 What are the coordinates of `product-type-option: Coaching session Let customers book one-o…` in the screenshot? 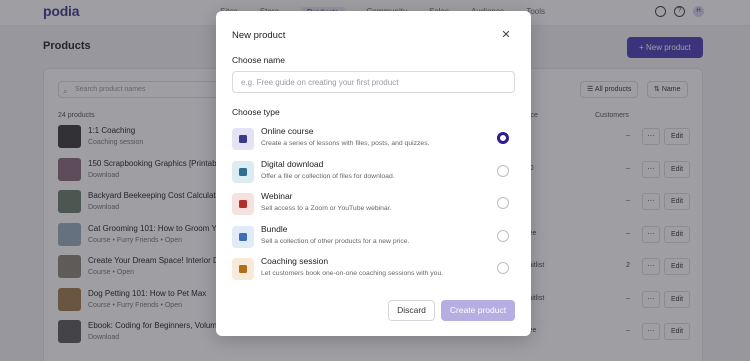 It's located at (373, 269).